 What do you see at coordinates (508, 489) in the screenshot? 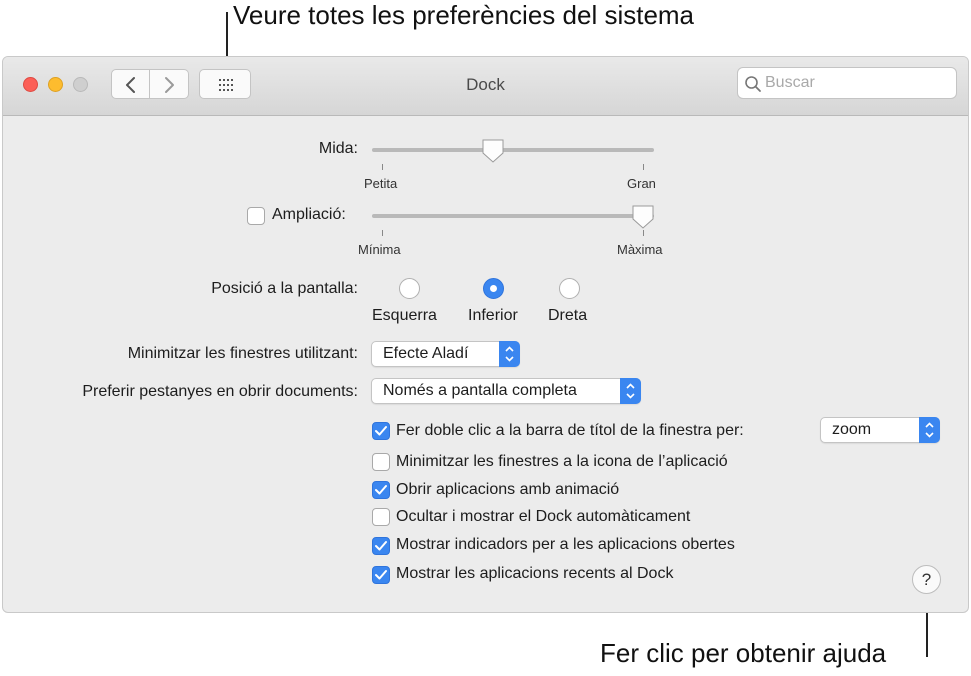
I see `animate-opening-label: Obrir aplicacions amb animació` at bounding box center [508, 489].